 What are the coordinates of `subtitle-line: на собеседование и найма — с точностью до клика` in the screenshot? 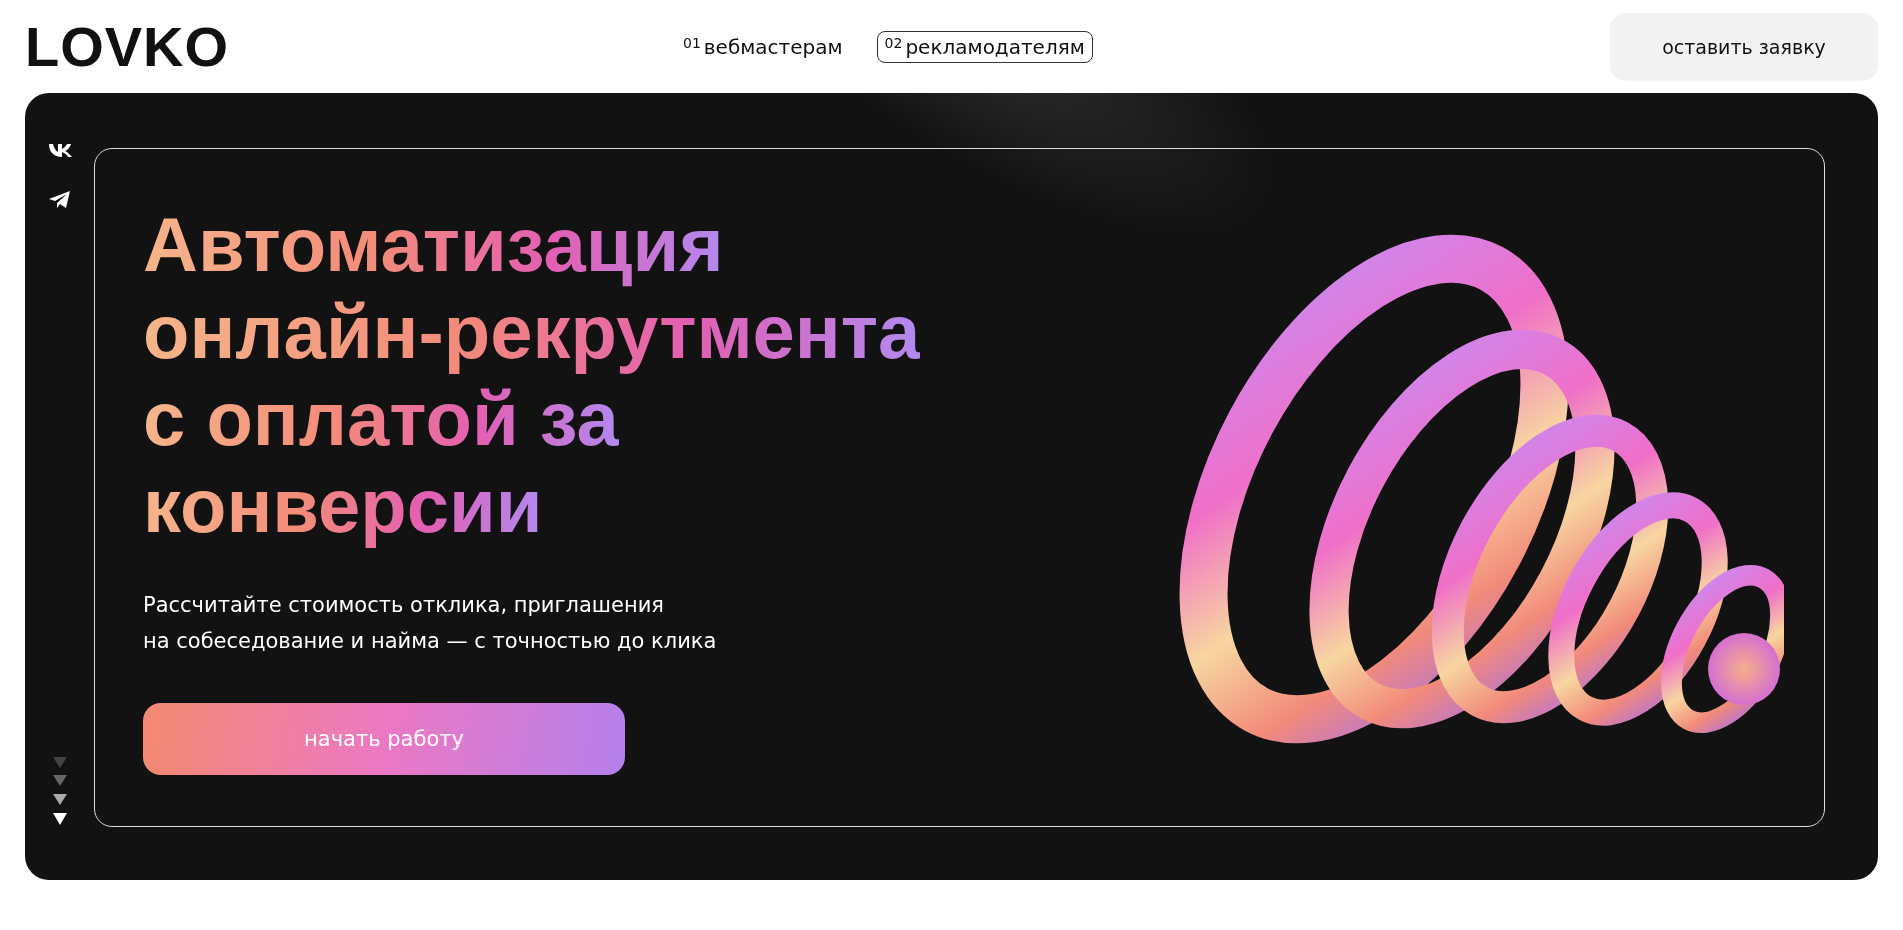 It's located at (430, 641).